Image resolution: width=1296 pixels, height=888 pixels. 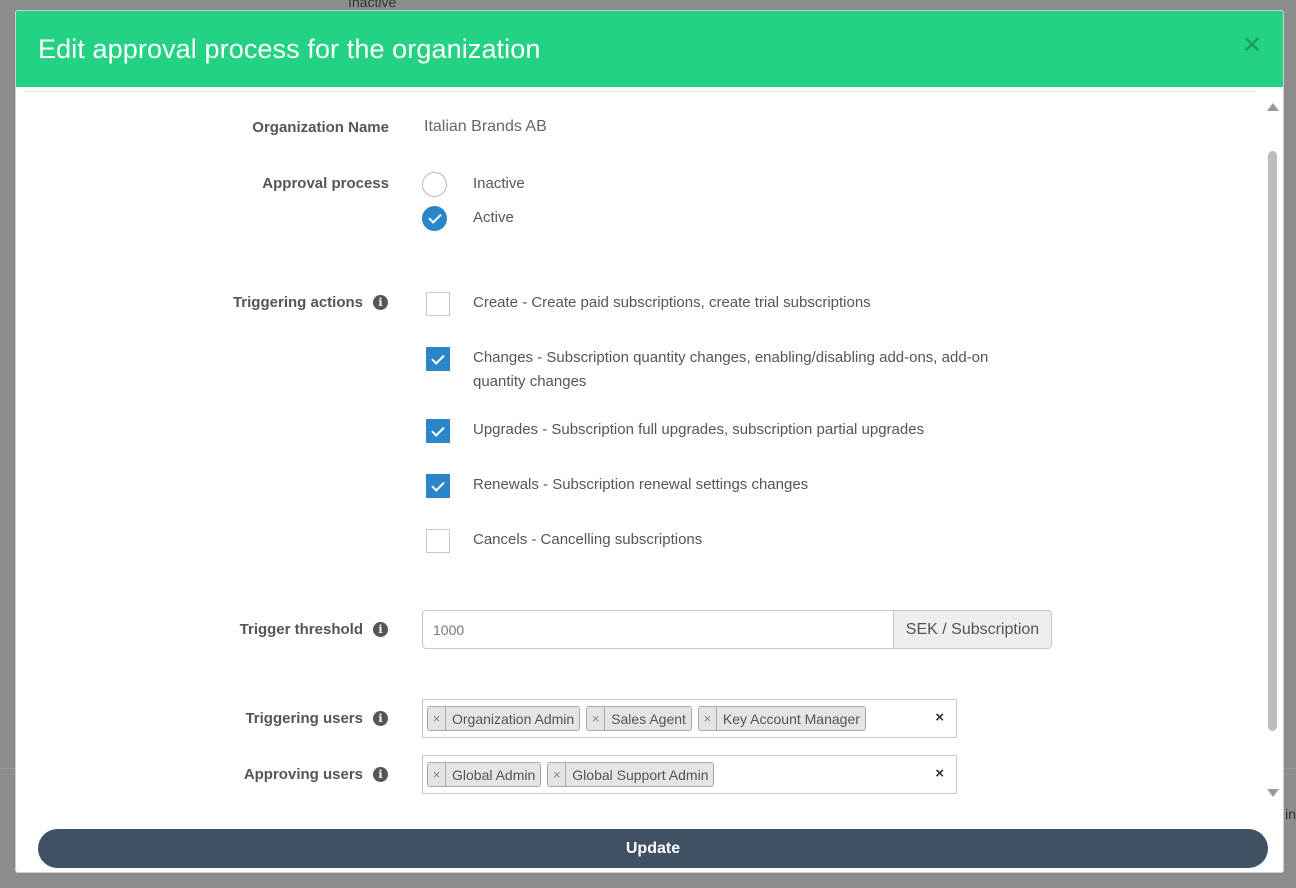 What do you see at coordinates (1290, 814) in the screenshot?
I see `background-edge-text: in` at bounding box center [1290, 814].